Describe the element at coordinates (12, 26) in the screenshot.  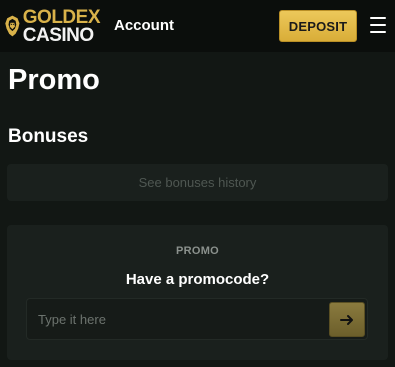
I see `lion-logo-icon` at that location.